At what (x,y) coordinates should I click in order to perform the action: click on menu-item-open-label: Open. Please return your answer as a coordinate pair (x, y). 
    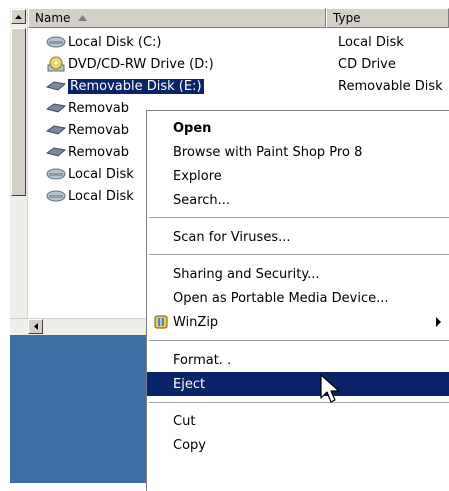
    Looking at the image, I should click on (192, 128).